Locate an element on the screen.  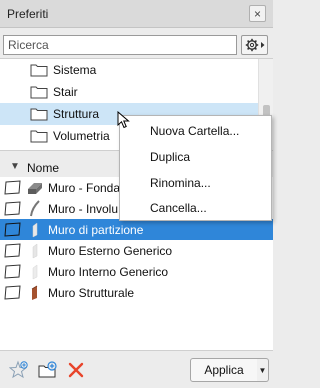
folder-label: Stair is located at coordinates (65, 92).